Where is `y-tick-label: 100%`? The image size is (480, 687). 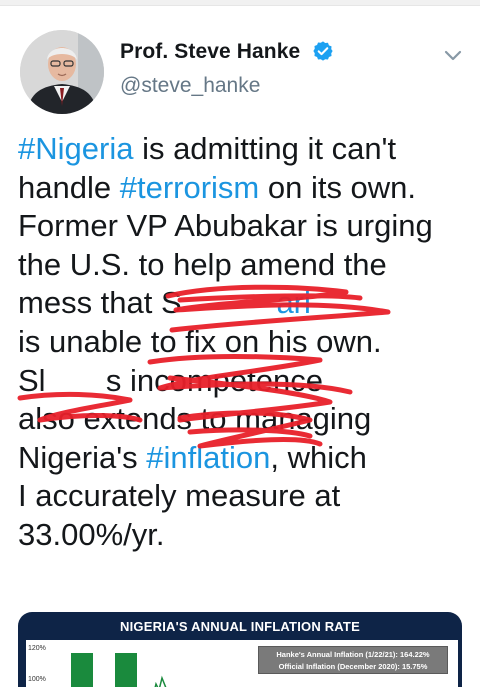 y-tick-label: 100% is located at coordinates (37, 679).